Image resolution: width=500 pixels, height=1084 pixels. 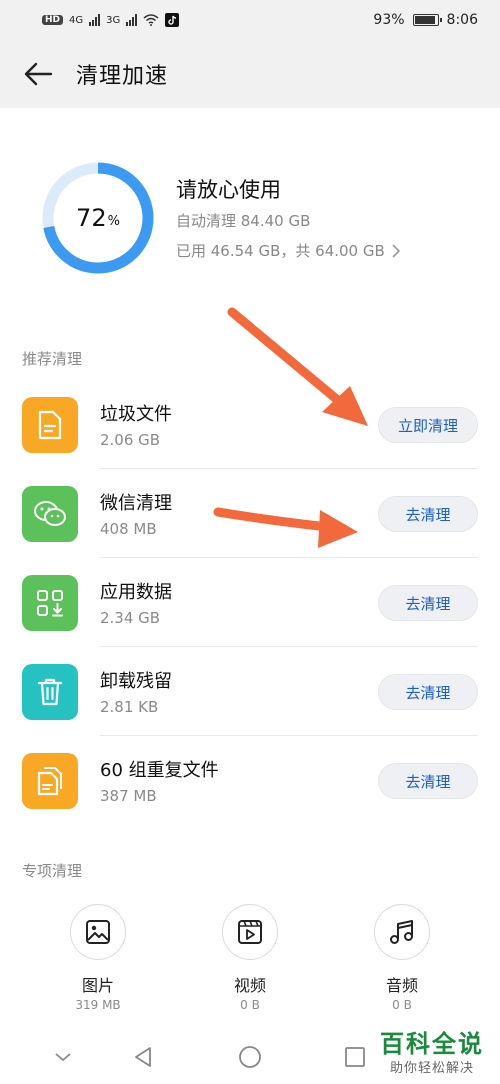 What do you see at coordinates (136, 503) in the screenshot?
I see `item-name: 微信清理` at bounding box center [136, 503].